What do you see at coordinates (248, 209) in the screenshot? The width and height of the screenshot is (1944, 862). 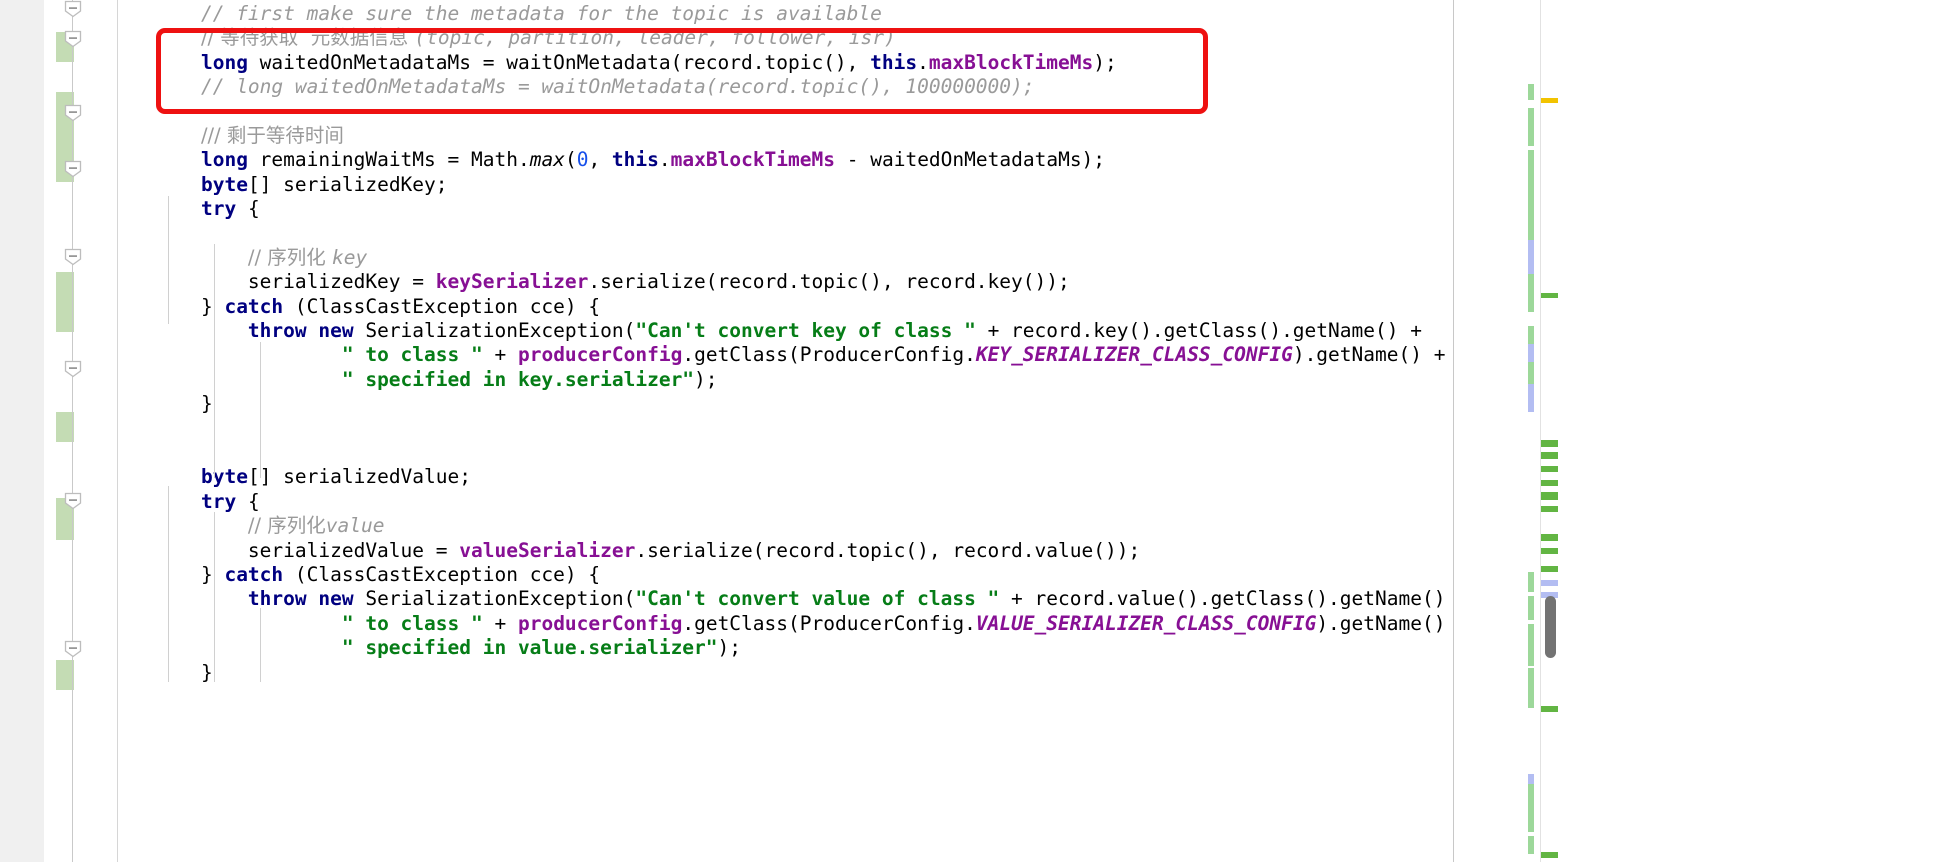 I see `code-token-plain: {` at bounding box center [248, 209].